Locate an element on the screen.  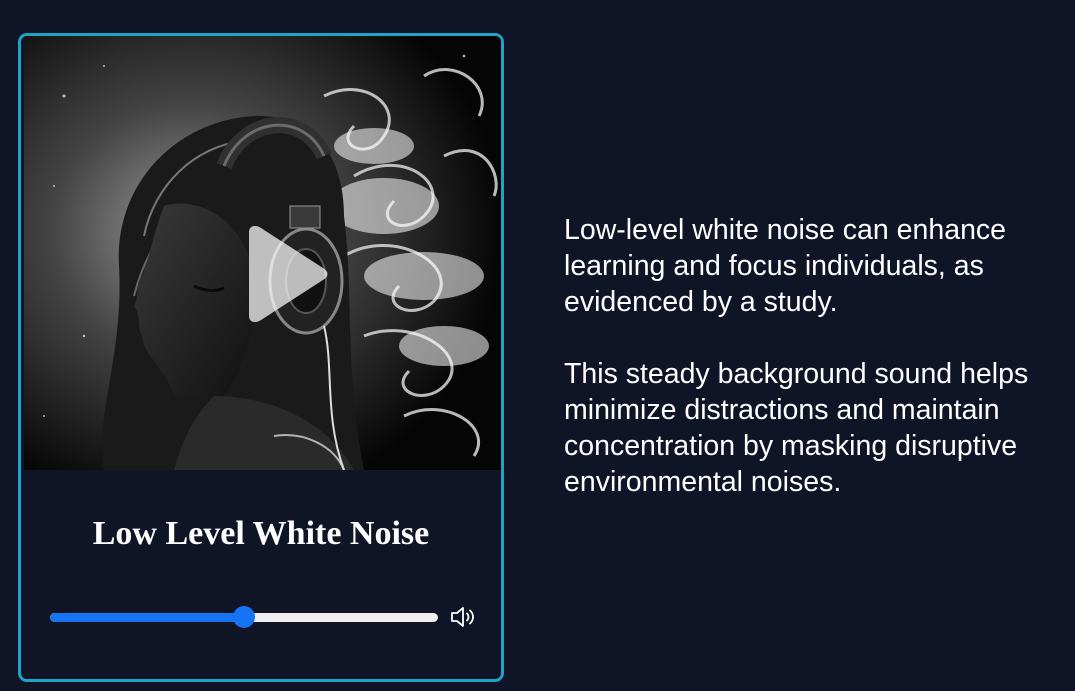
speaker-volume-icon is located at coordinates (463, 617).